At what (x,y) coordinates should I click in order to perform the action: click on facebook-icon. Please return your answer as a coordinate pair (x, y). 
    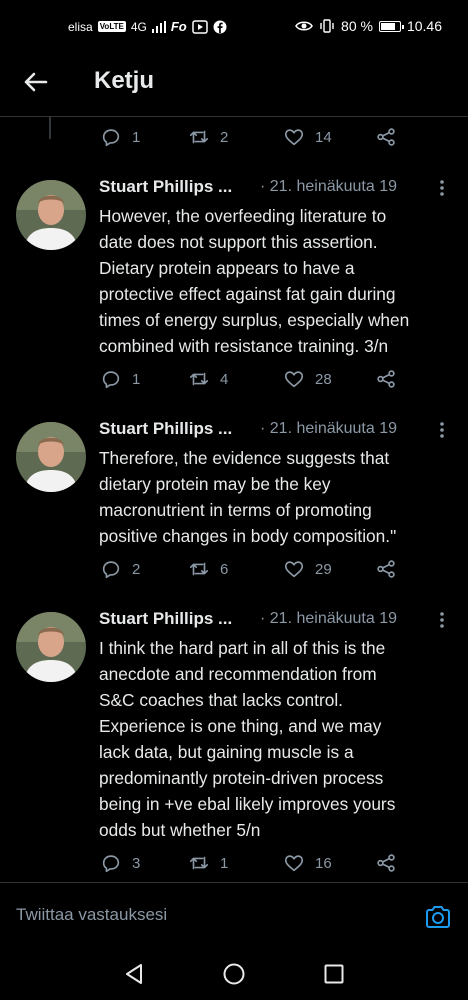
    Looking at the image, I should click on (220, 26).